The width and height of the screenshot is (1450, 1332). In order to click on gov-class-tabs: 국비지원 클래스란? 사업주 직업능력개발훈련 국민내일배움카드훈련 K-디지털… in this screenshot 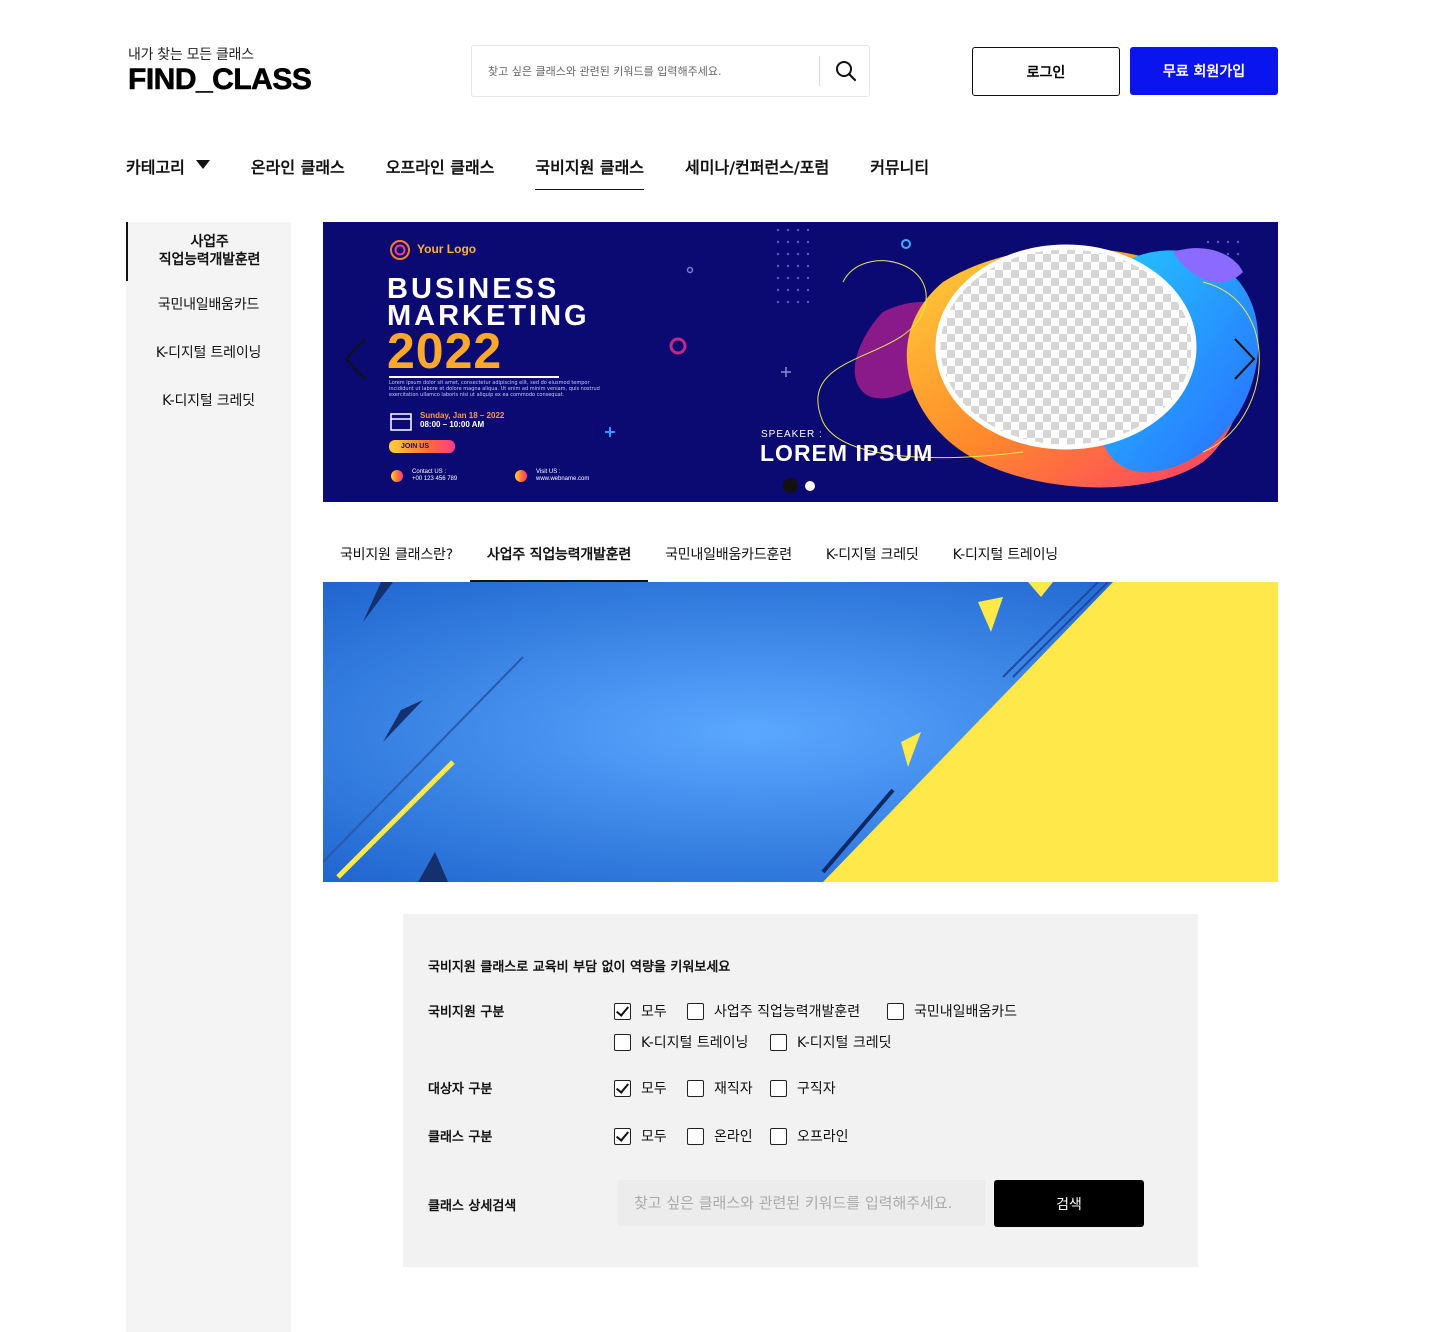, I will do `click(699, 559)`.